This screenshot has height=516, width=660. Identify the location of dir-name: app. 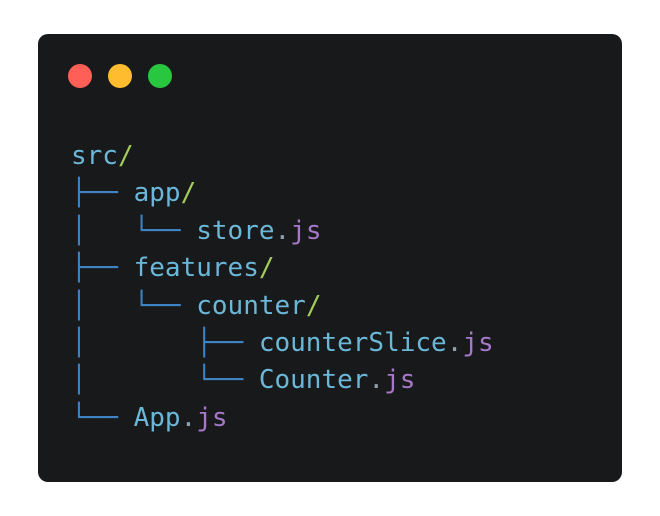
(157, 193).